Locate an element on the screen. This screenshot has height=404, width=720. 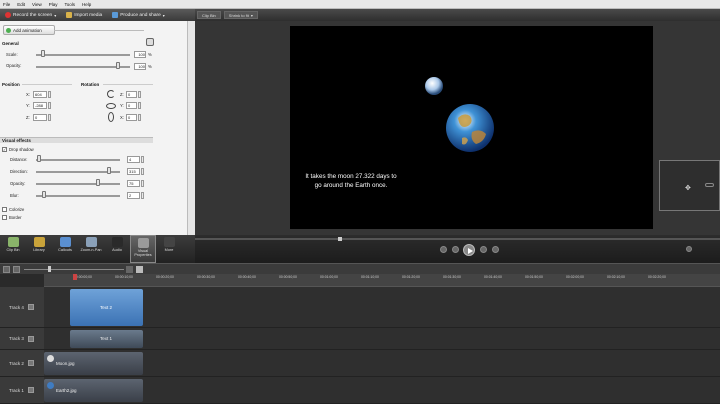
blur-slider-thumb is located at coordinates (44, 194).